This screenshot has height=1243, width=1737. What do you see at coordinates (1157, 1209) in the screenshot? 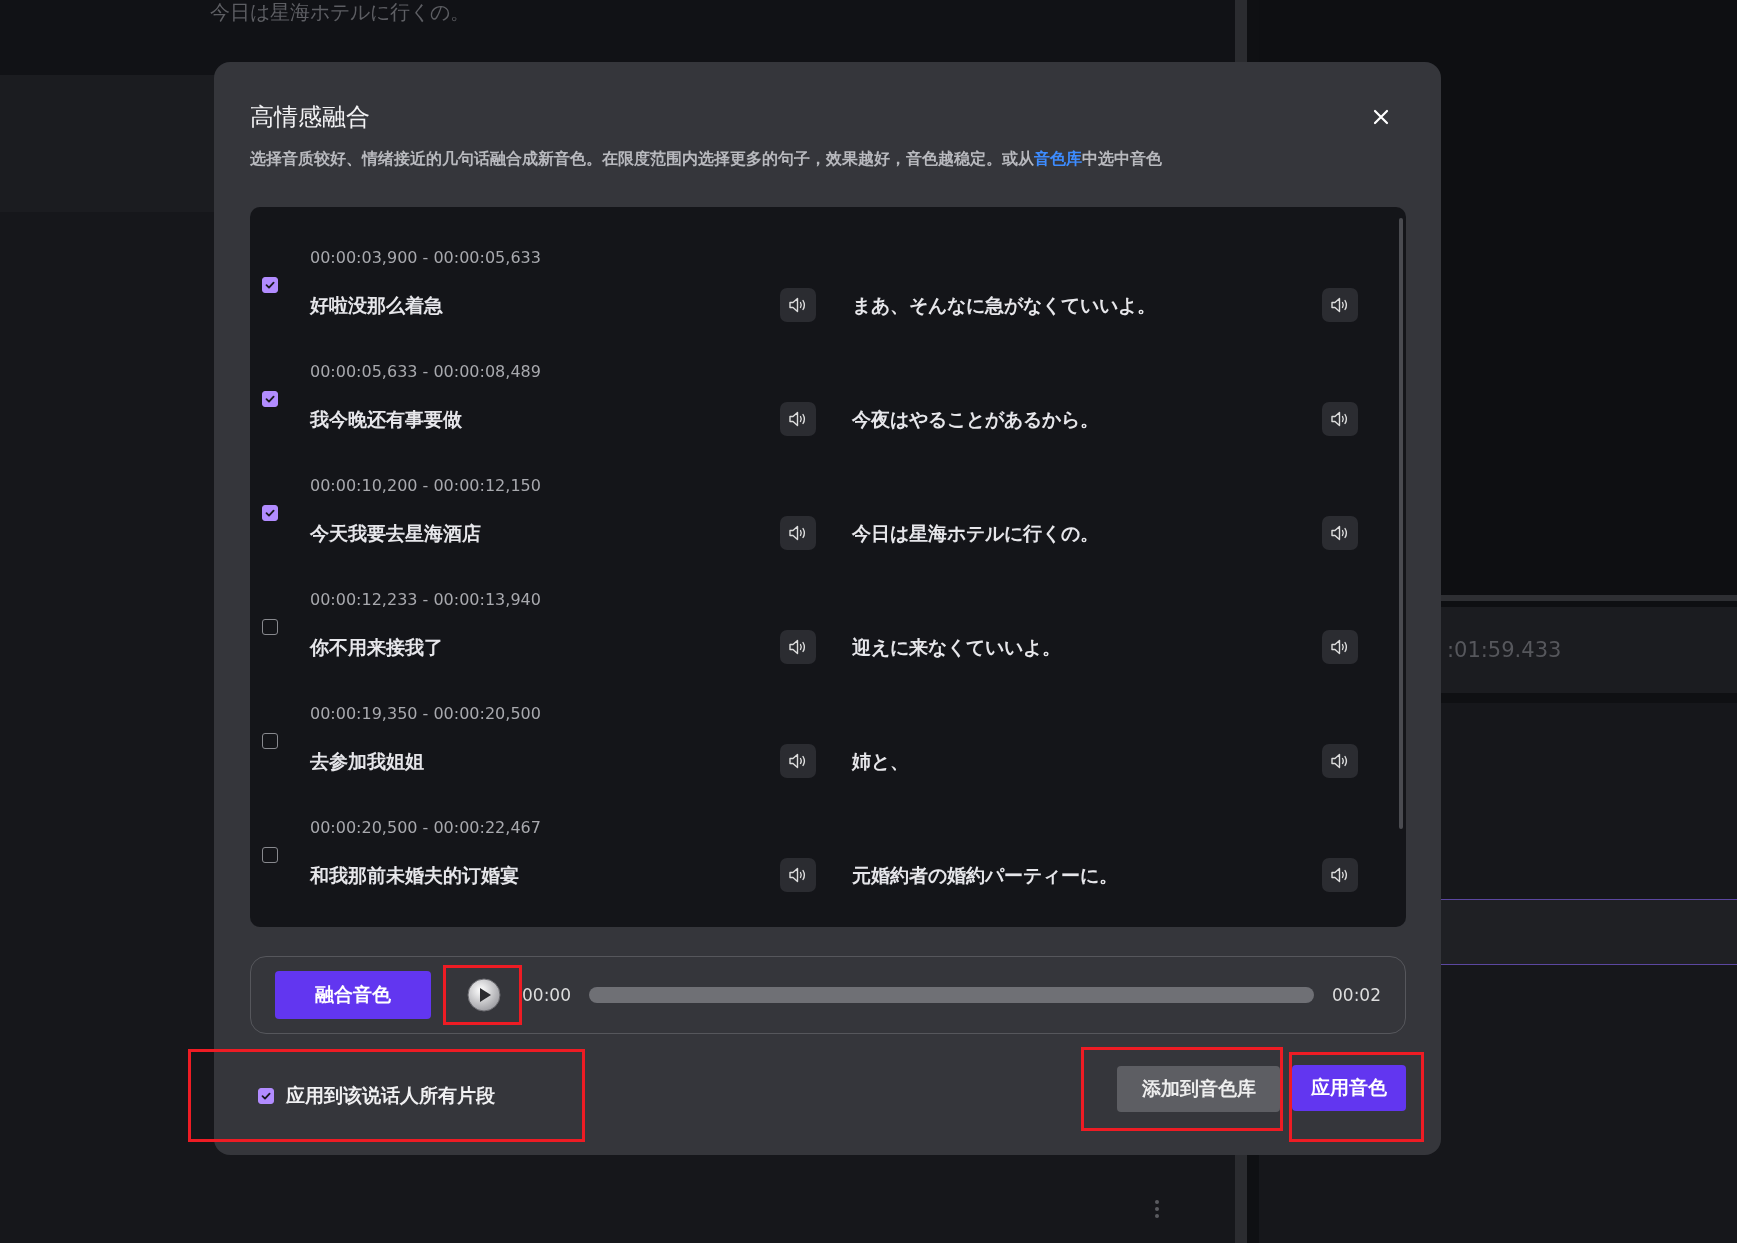
I see `more-icon` at bounding box center [1157, 1209].